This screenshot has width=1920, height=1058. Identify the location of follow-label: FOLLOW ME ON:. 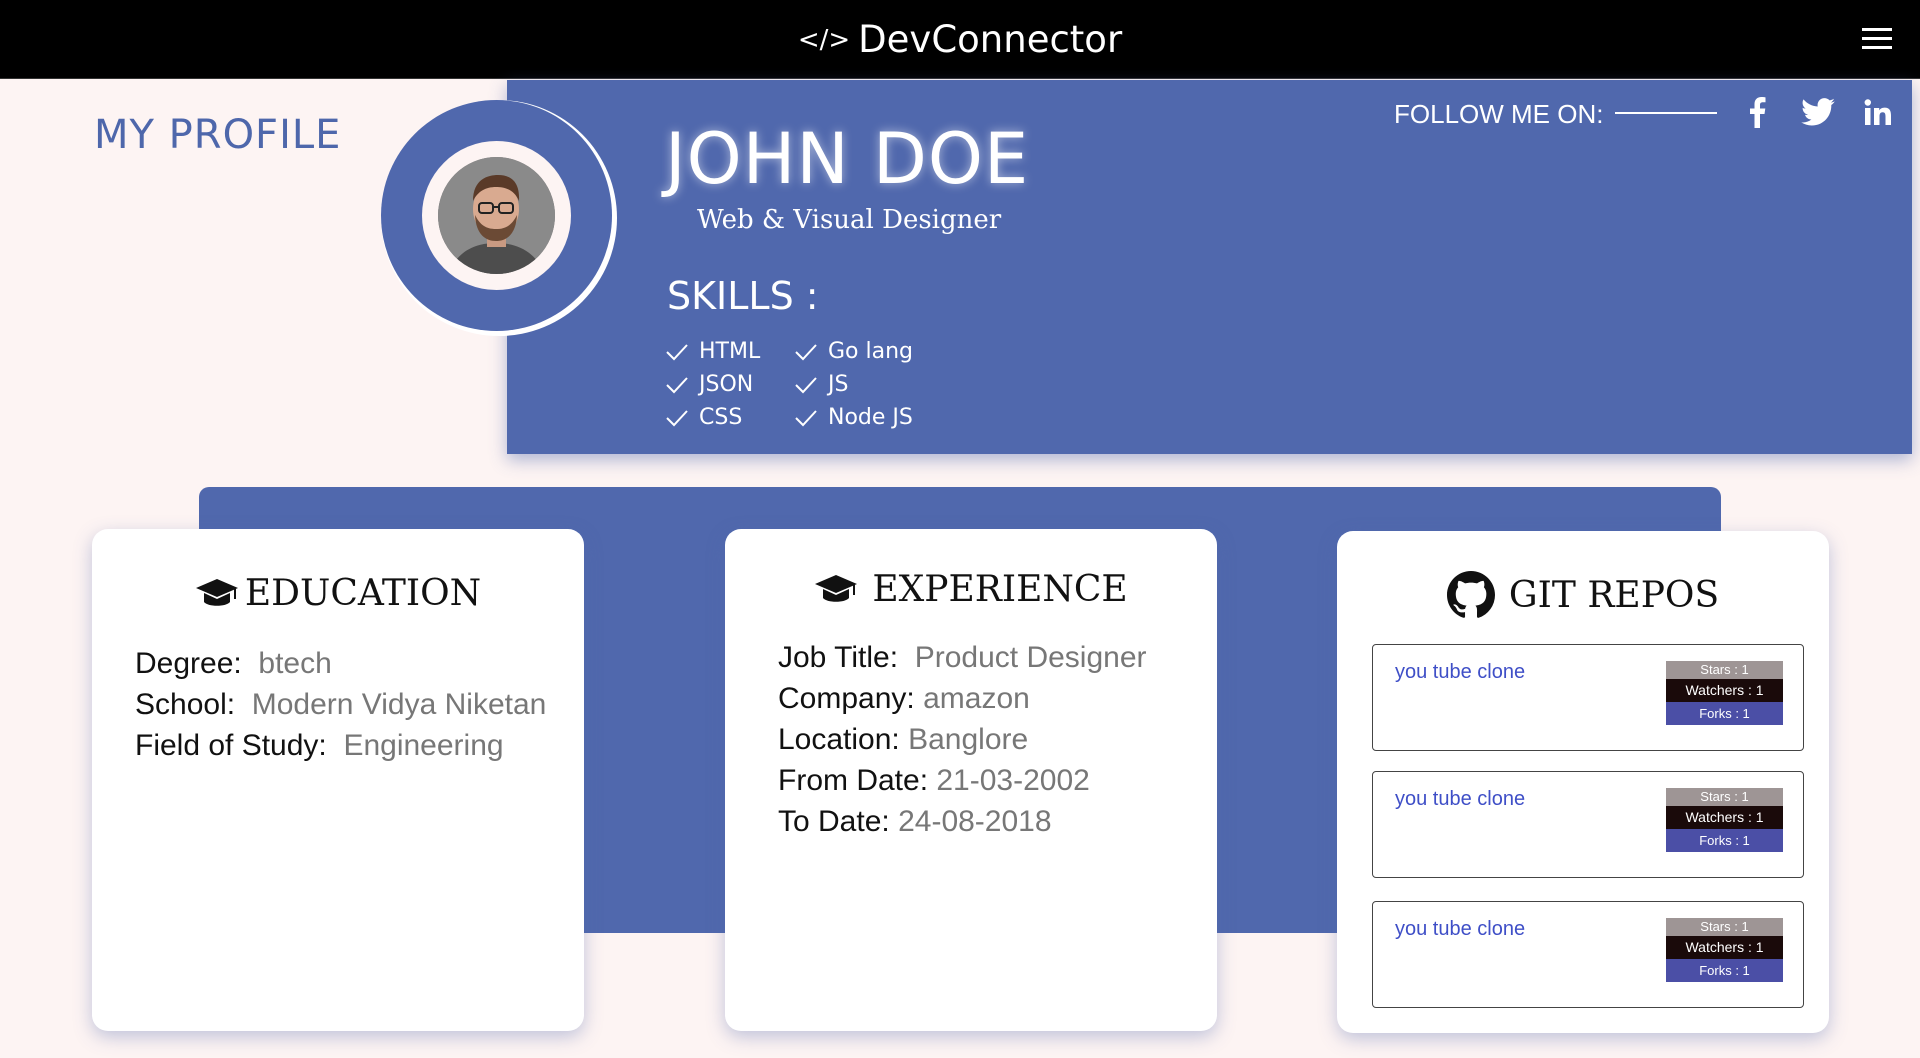
(1499, 114).